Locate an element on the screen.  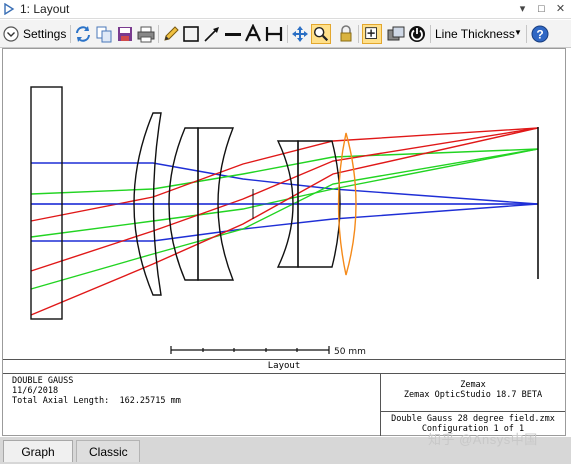
text-icon is located at coordinates (253, 34).